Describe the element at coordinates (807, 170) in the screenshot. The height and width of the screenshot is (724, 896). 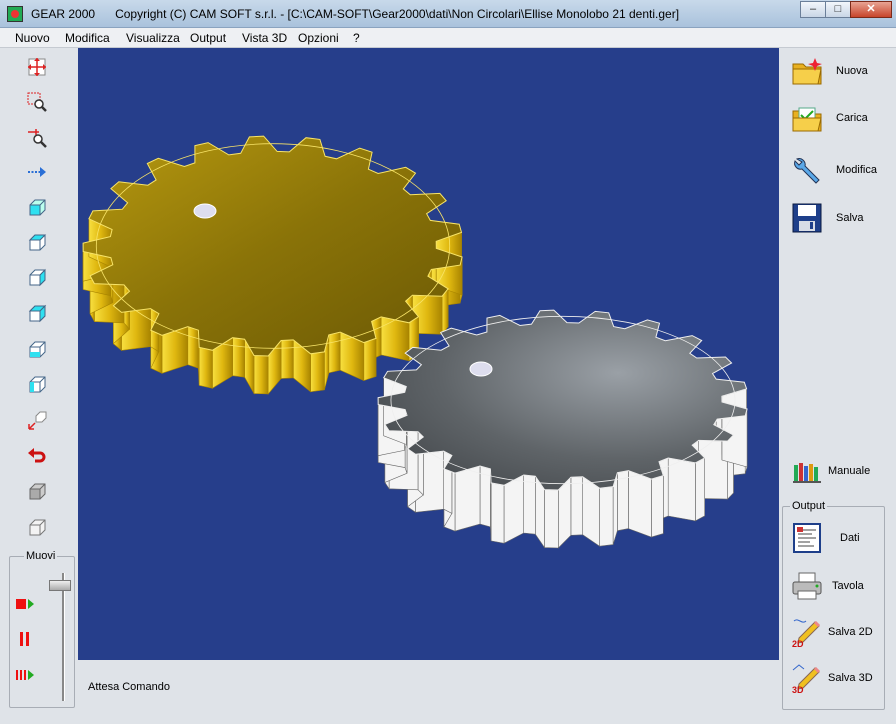
I see `wrench-icon` at that location.